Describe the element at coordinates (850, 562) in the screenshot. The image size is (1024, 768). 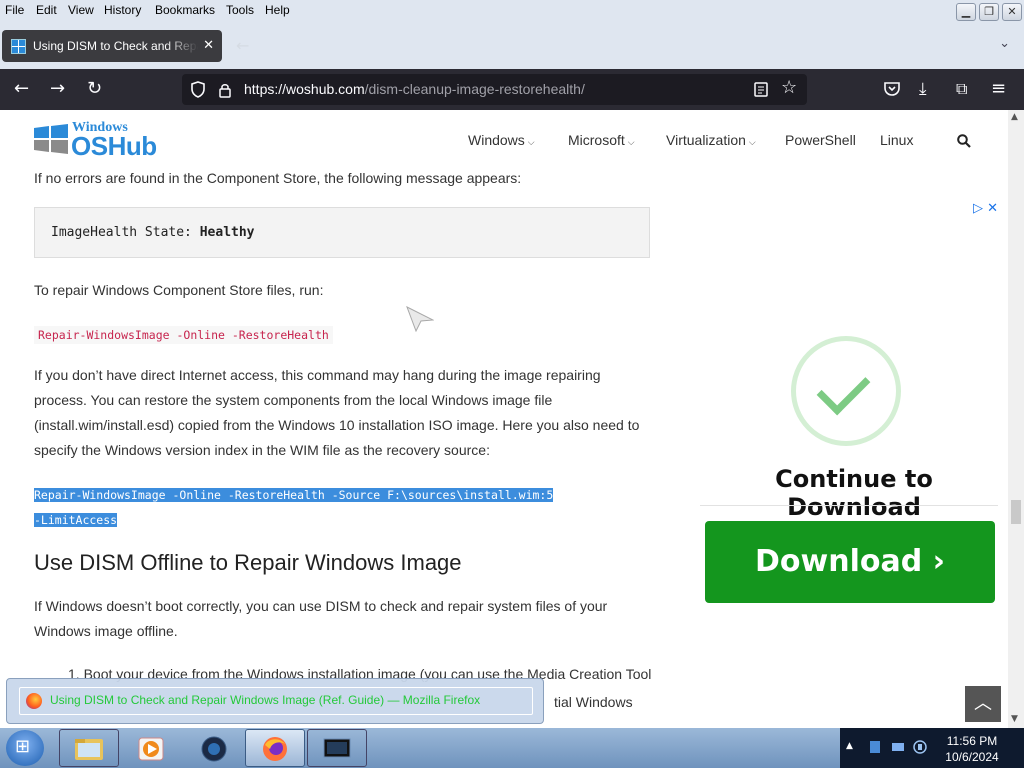
I see `download-button: Download ›` at that location.